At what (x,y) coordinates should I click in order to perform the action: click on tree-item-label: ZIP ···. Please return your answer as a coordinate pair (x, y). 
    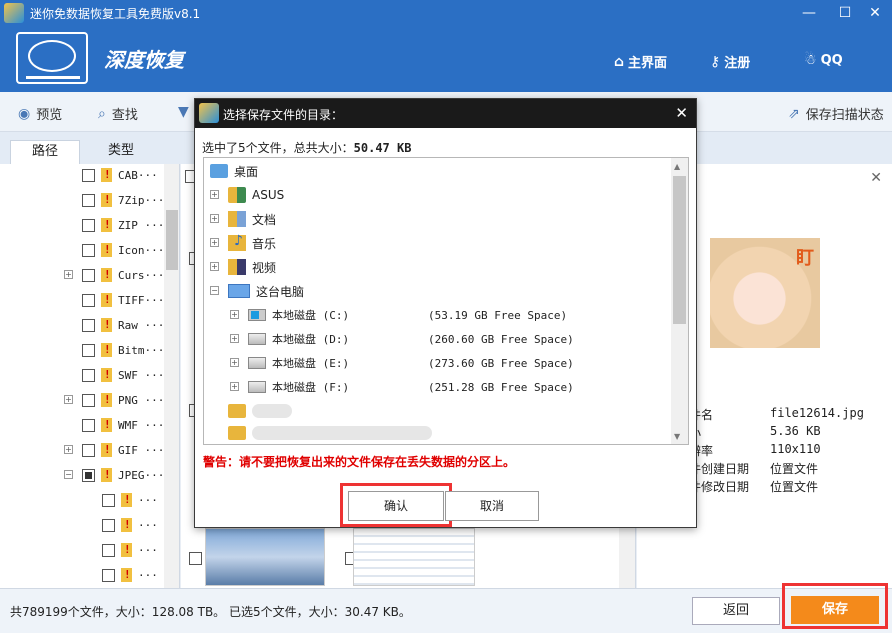
    Looking at the image, I should click on (141, 225).